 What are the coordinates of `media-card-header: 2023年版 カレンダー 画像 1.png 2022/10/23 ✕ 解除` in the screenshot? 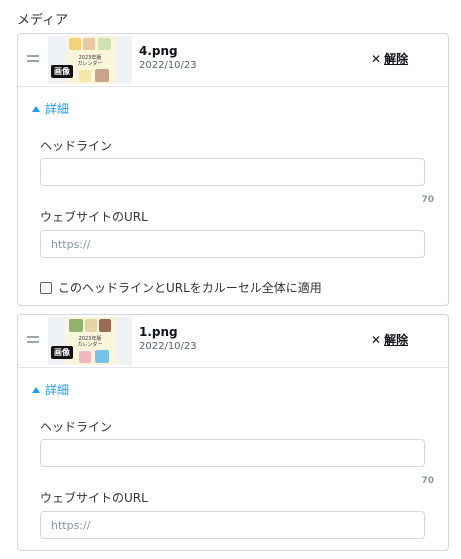 It's located at (233, 341).